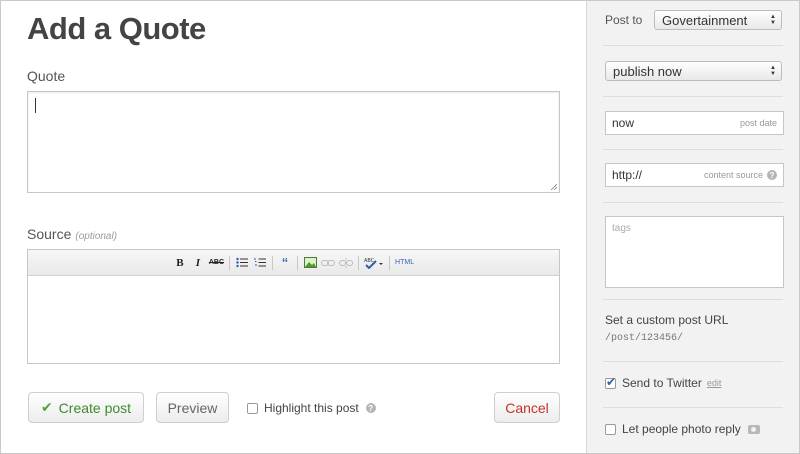 This screenshot has width=800, height=454. I want to click on text-caret, so click(35, 105).